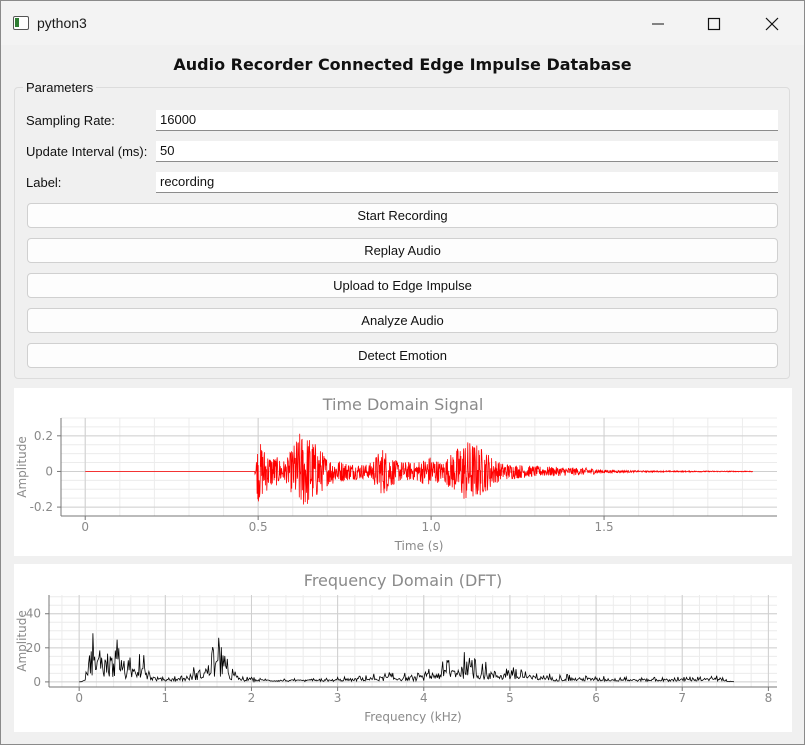  What do you see at coordinates (402, 285) in the screenshot?
I see `upload-edge-impulse-button: Upload to Edge Impulse` at bounding box center [402, 285].